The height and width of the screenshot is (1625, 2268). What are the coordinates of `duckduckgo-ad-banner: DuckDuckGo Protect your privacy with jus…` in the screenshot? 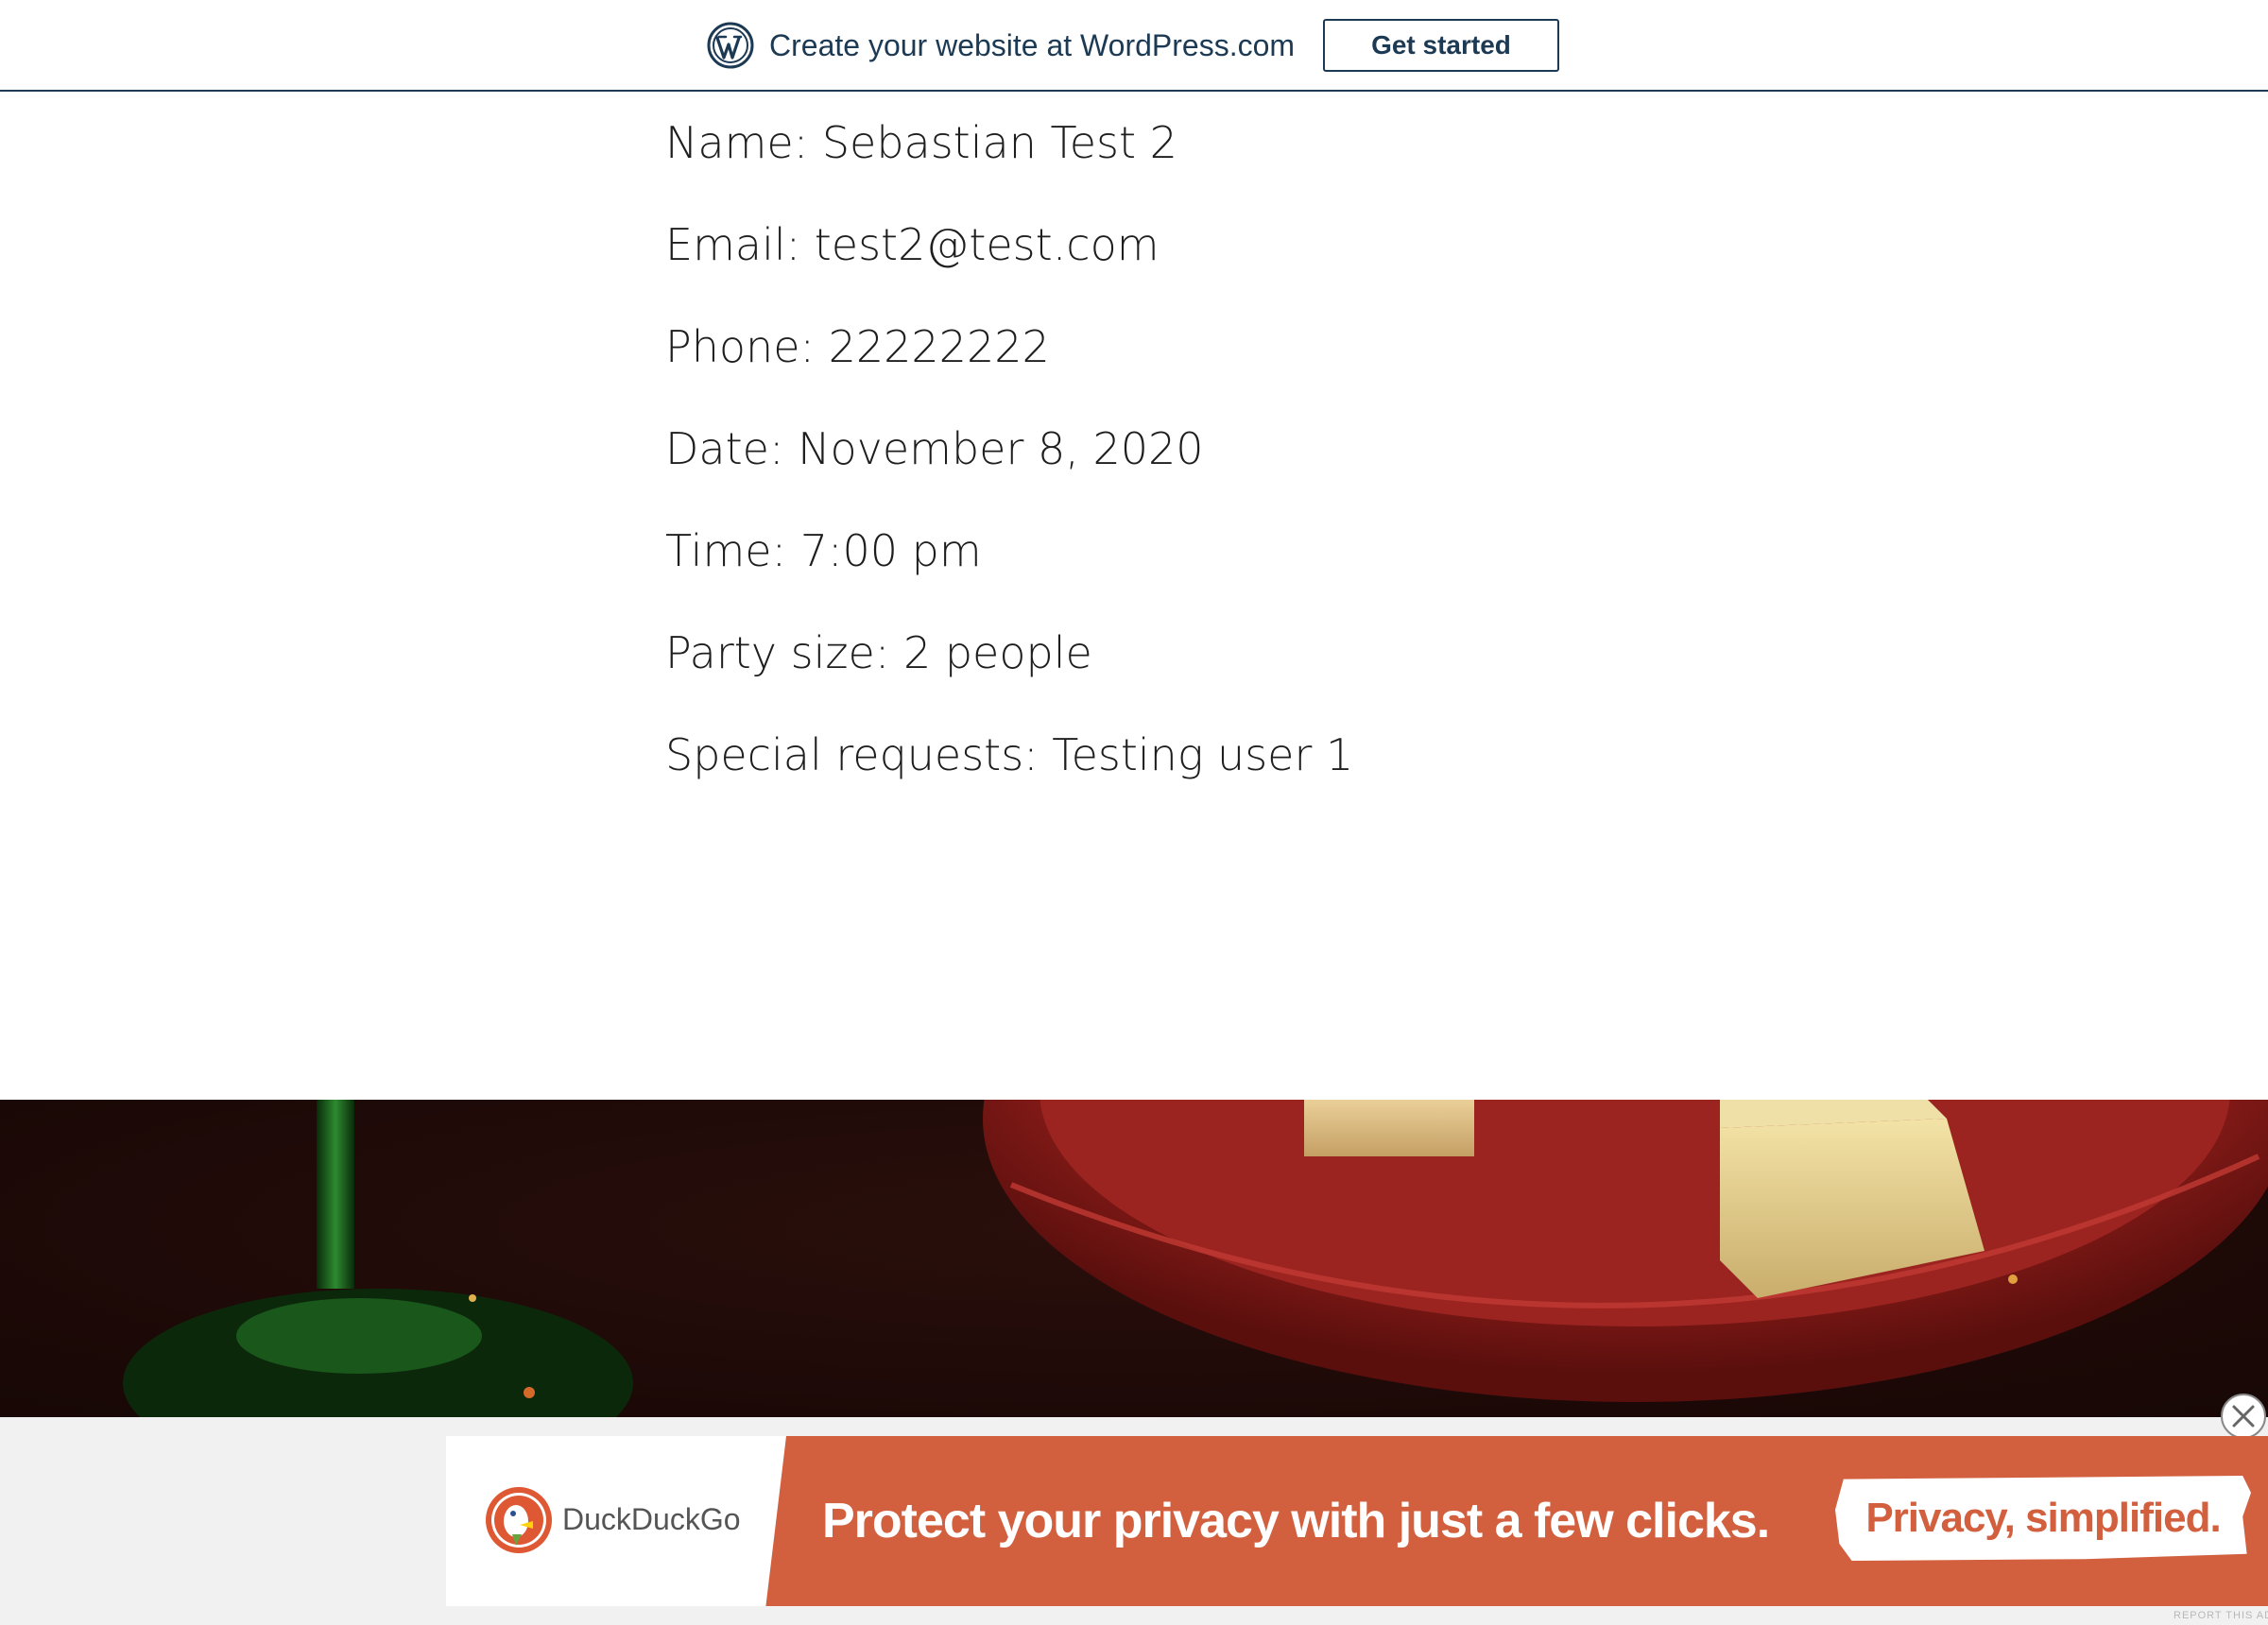 It's located at (1357, 1521).